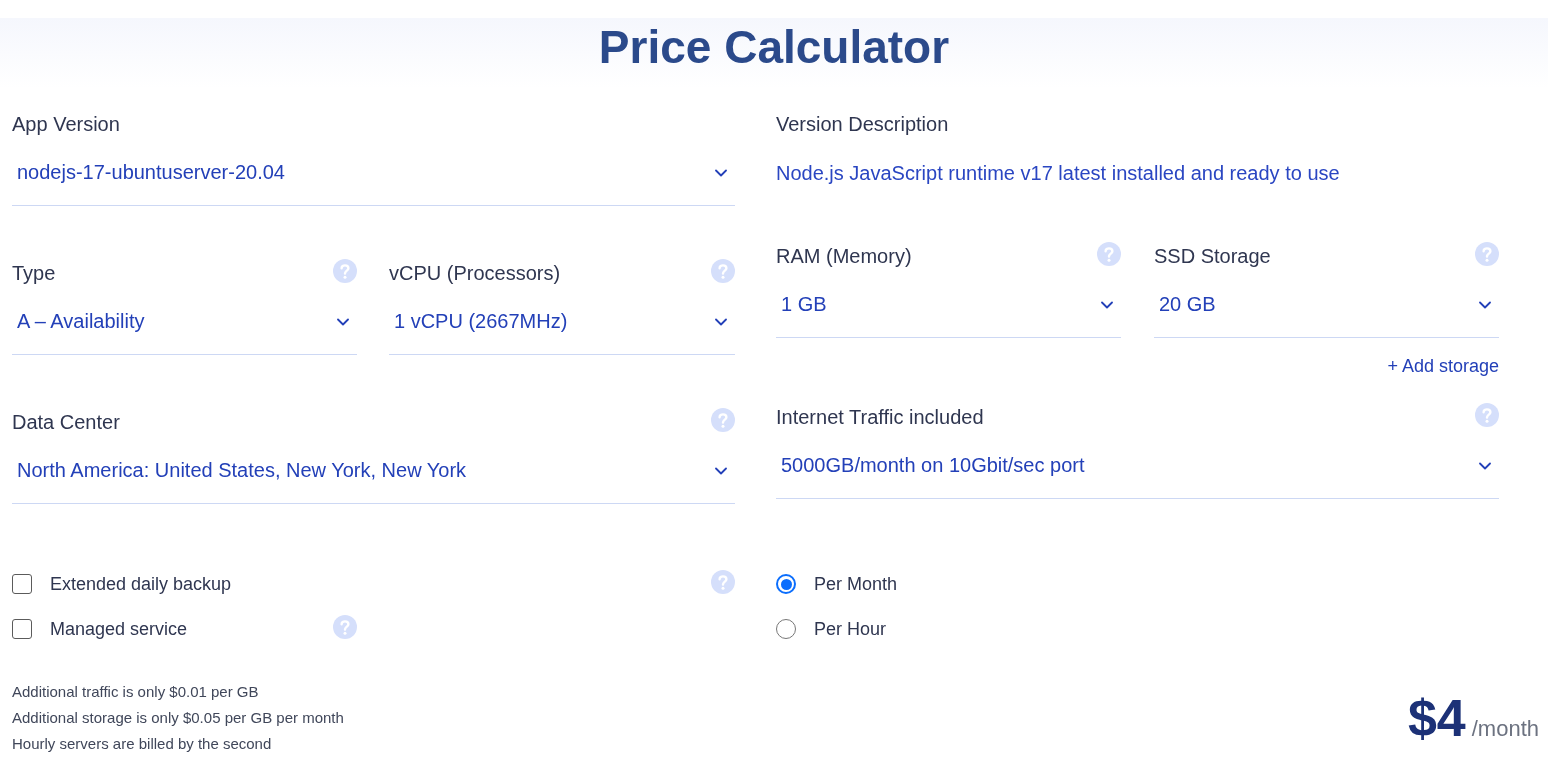 This screenshot has height=758, width=1548. I want to click on field-label: RAM (Memory), so click(844, 256).